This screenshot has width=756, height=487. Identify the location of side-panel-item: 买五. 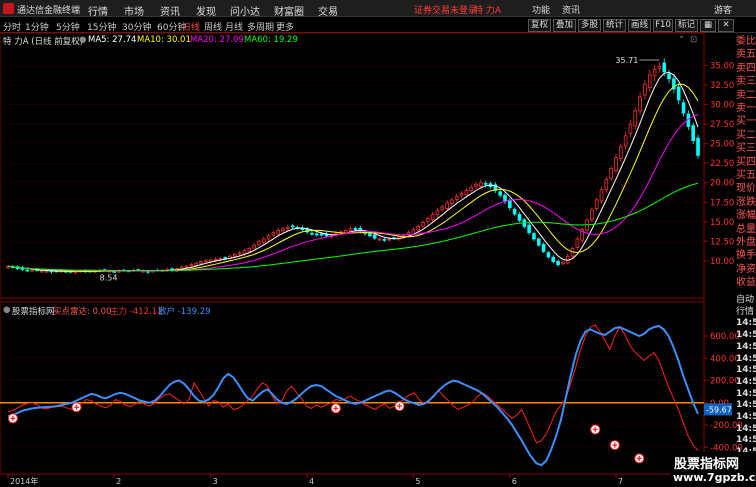
(746, 176).